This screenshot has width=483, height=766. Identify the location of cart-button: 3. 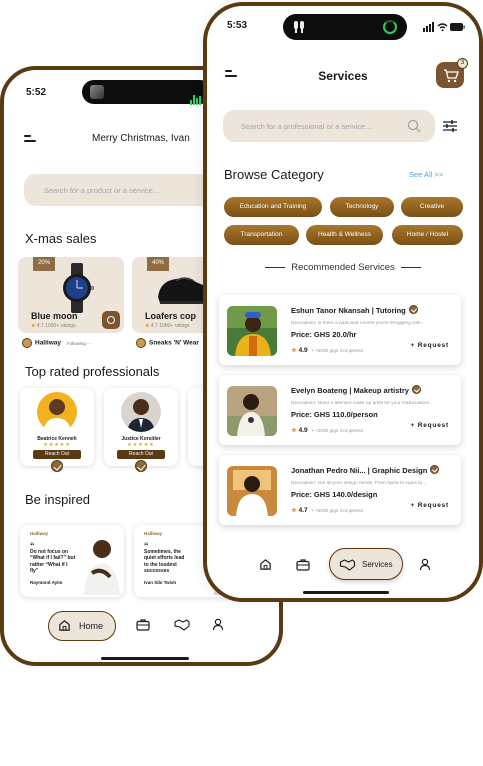
(452, 73).